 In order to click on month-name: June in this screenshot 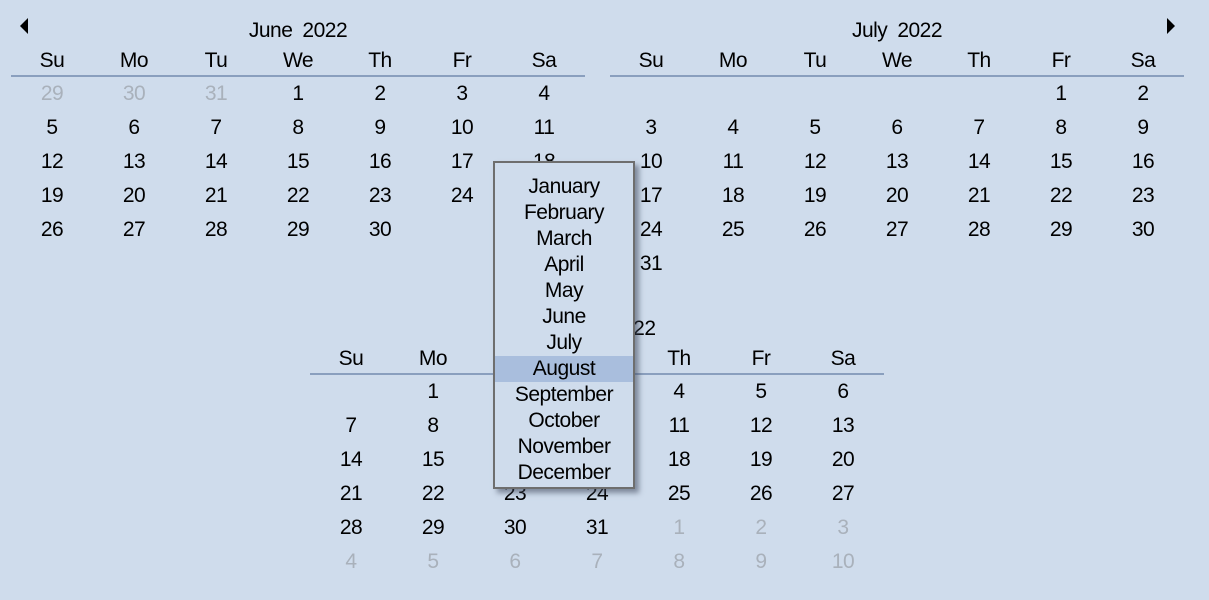, I will do `click(271, 30)`.